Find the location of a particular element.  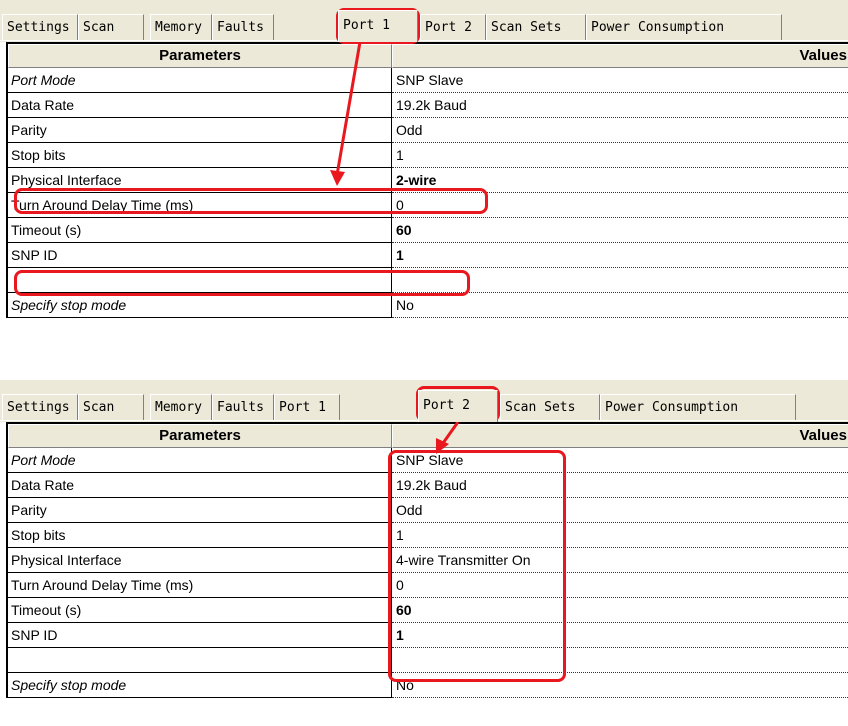

param-turn-around-delay: Turn Around Delay Time (ms) is located at coordinates (200, 585).